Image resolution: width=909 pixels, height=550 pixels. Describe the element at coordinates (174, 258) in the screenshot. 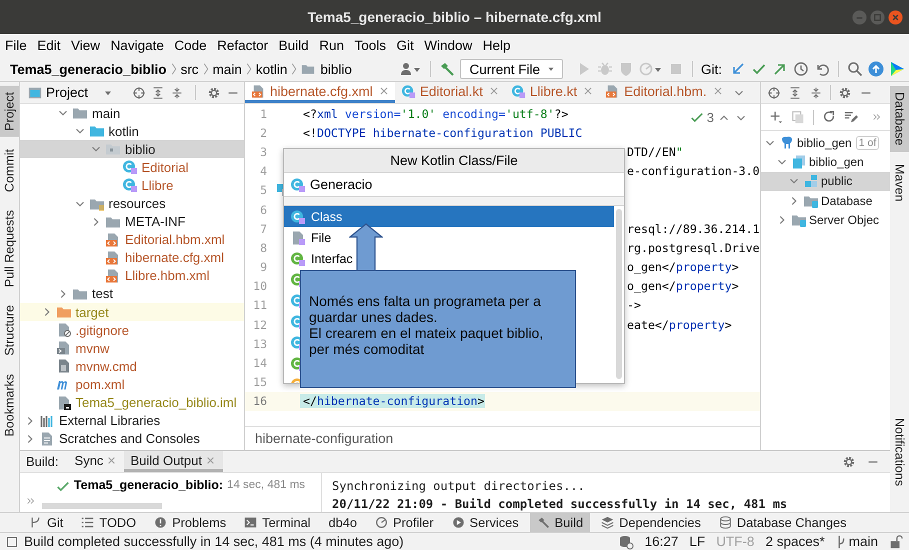

I see `tree-item-label: hibernate.cfg.xml` at that location.